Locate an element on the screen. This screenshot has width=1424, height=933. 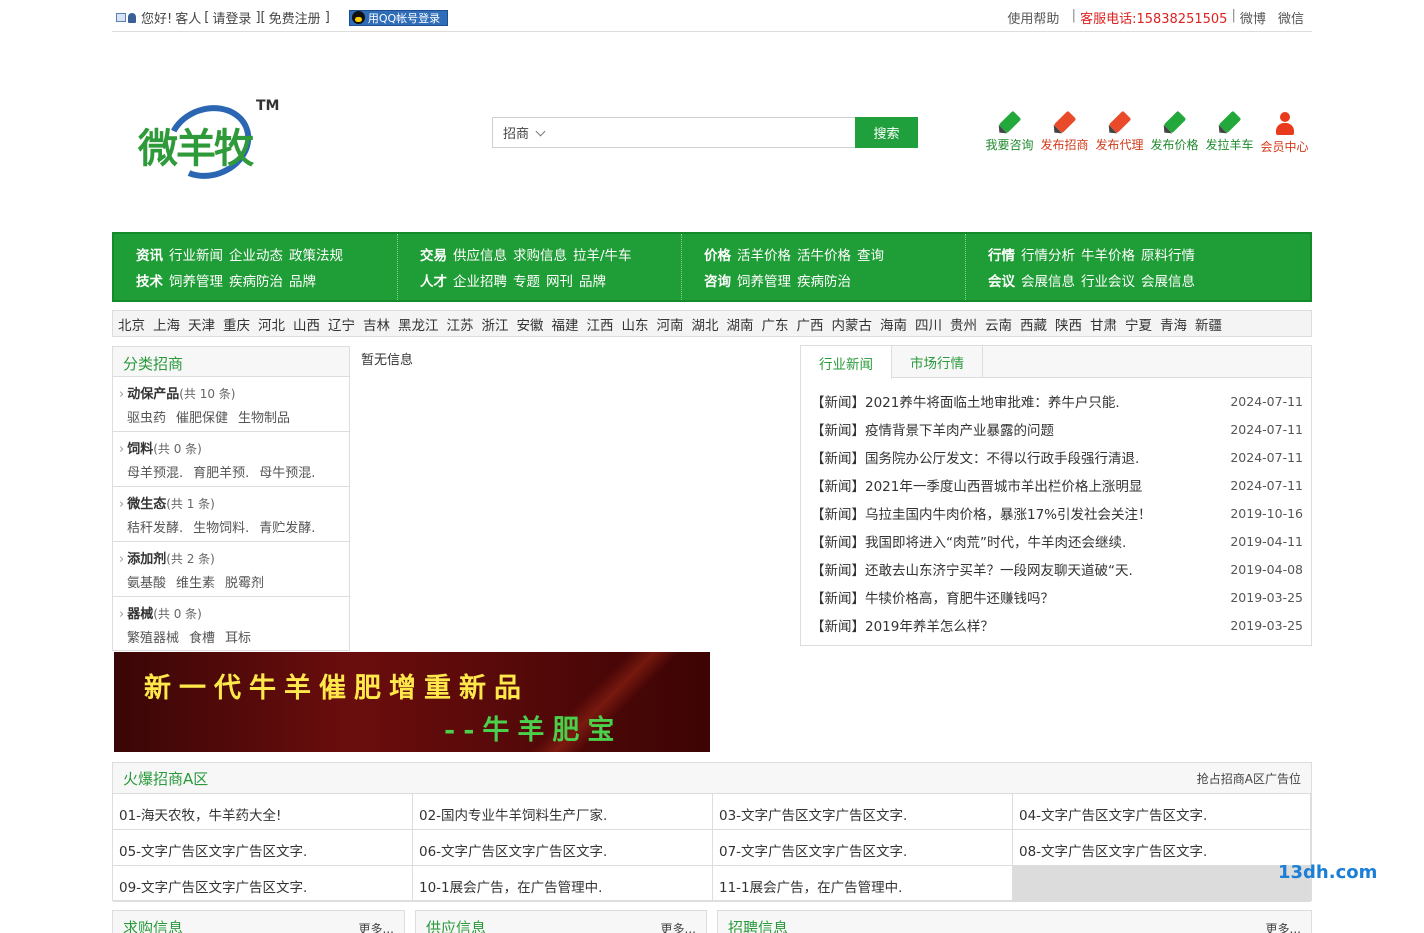
nav-head: 技术 is located at coordinates (149, 282).